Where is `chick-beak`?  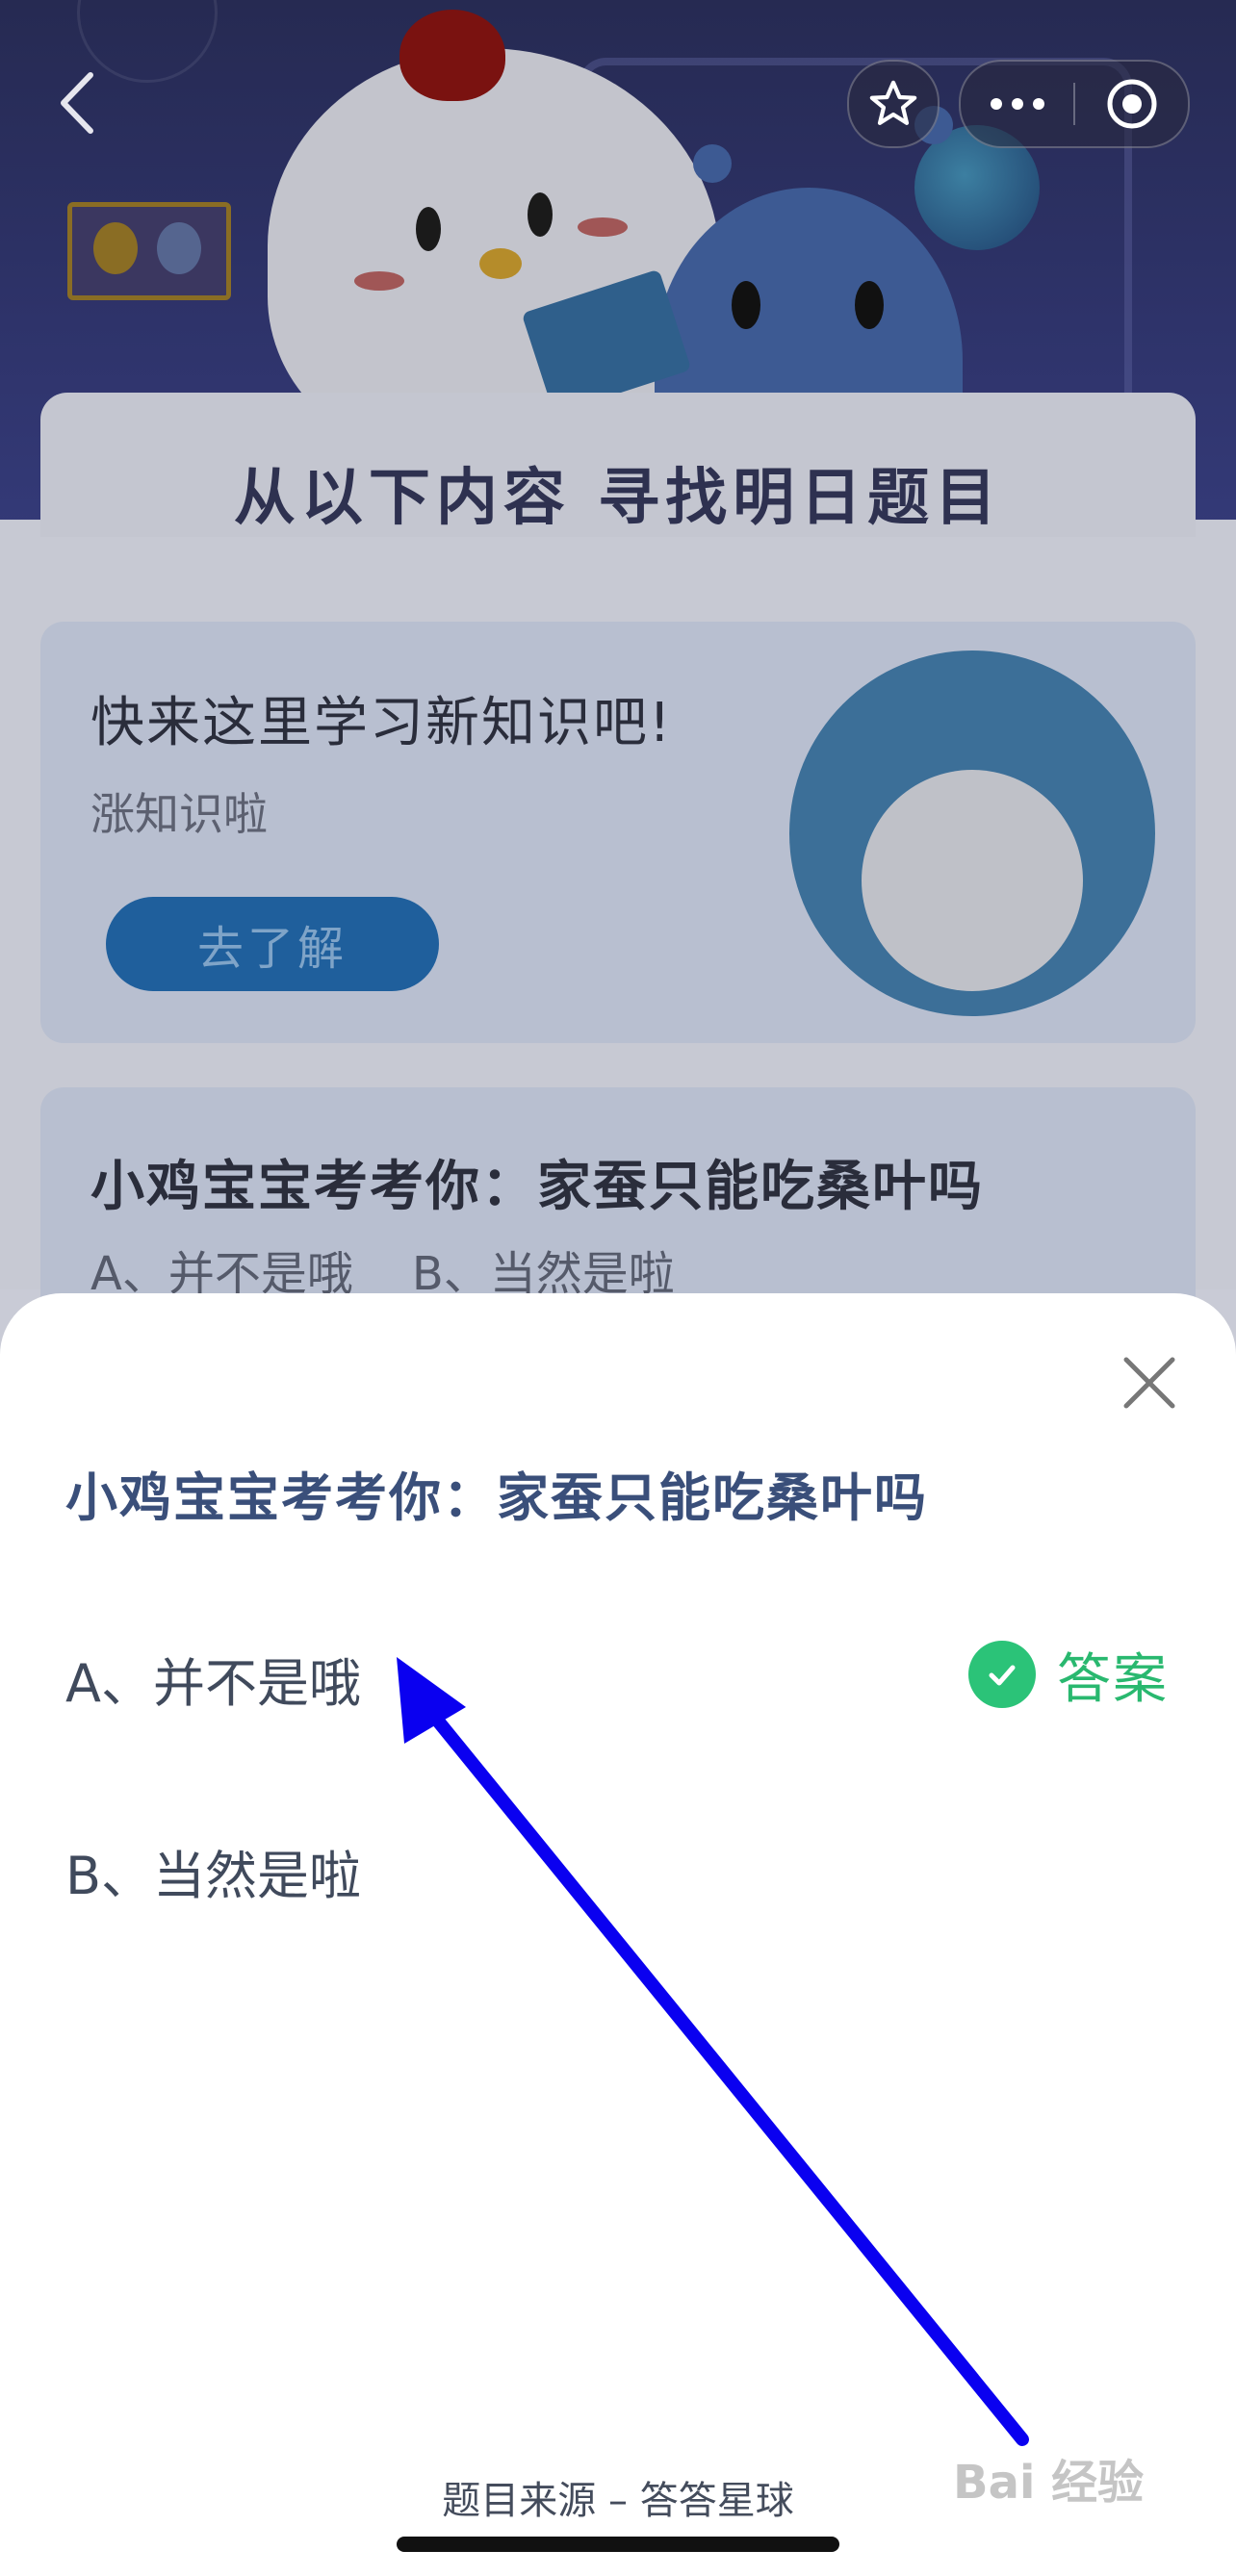
chick-beak is located at coordinates (501, 263).